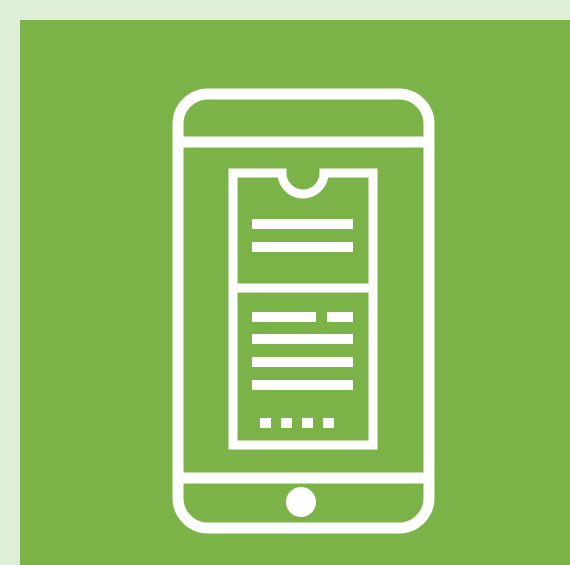 The width and height of the screenshot is (570, 565). I want to click on home-button, so click(301, 502).